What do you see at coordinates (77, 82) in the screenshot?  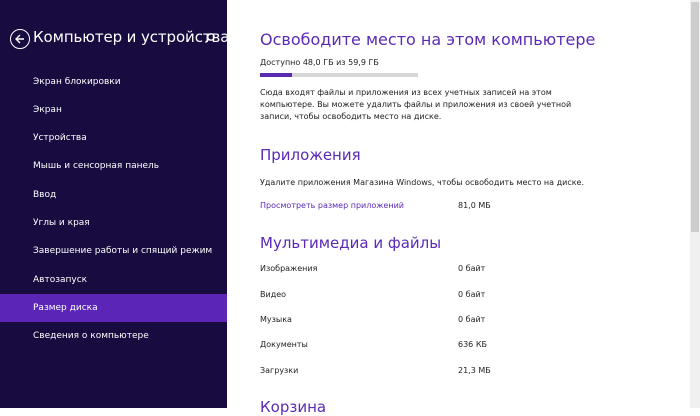 I see `sidebar-item-label: Экран блокировки` at bounding box center [77, 82].